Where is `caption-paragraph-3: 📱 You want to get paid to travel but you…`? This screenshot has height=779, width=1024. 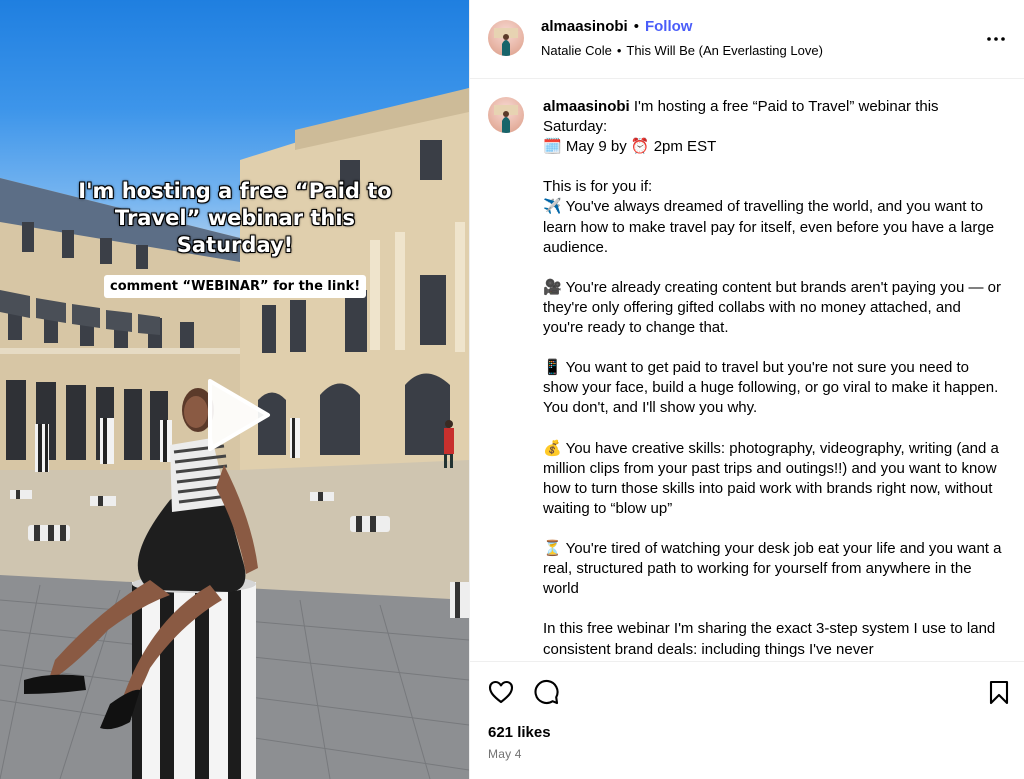
caption-paragraph-3: 📱 You want to get paid to travel but you… is located at coordinates (771, 388).